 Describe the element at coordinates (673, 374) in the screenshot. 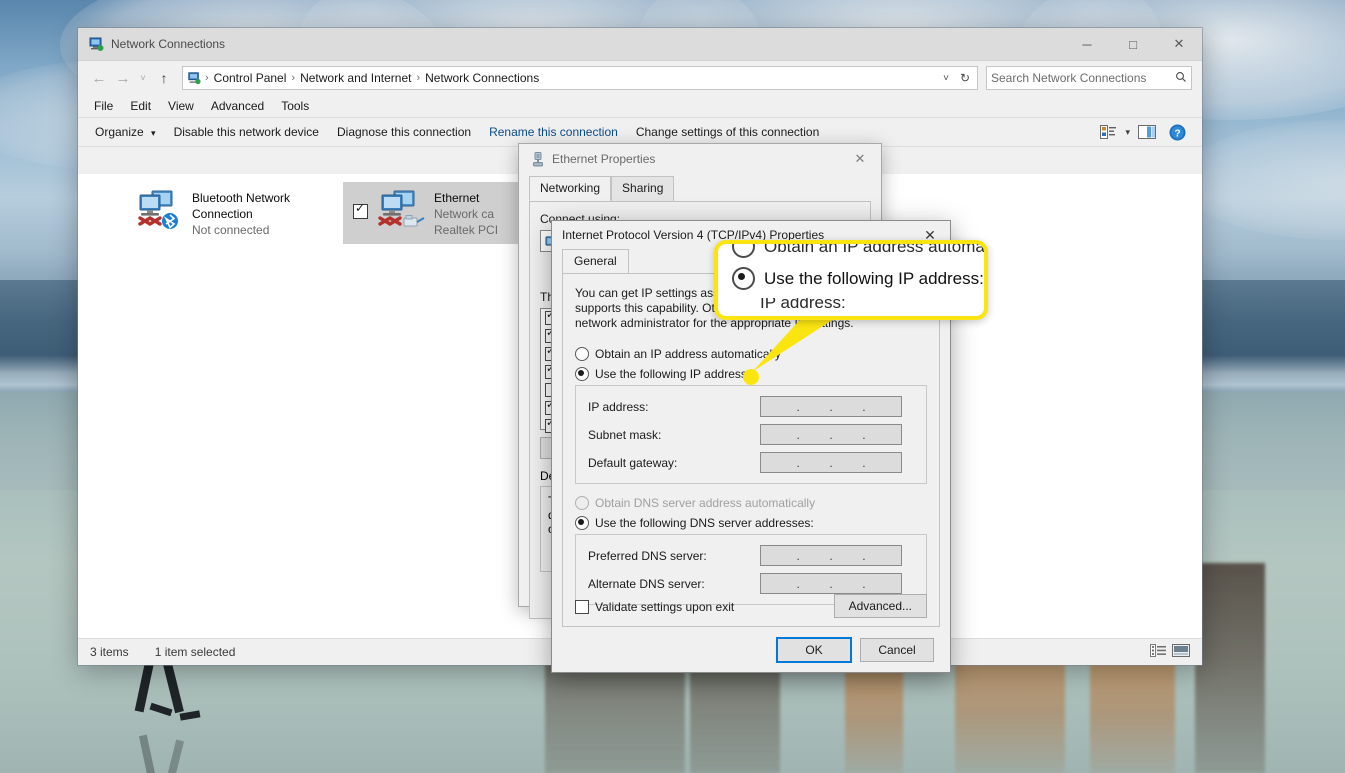

I see `use-the-following-ip-address-label: Use the following IP address:` at that location.